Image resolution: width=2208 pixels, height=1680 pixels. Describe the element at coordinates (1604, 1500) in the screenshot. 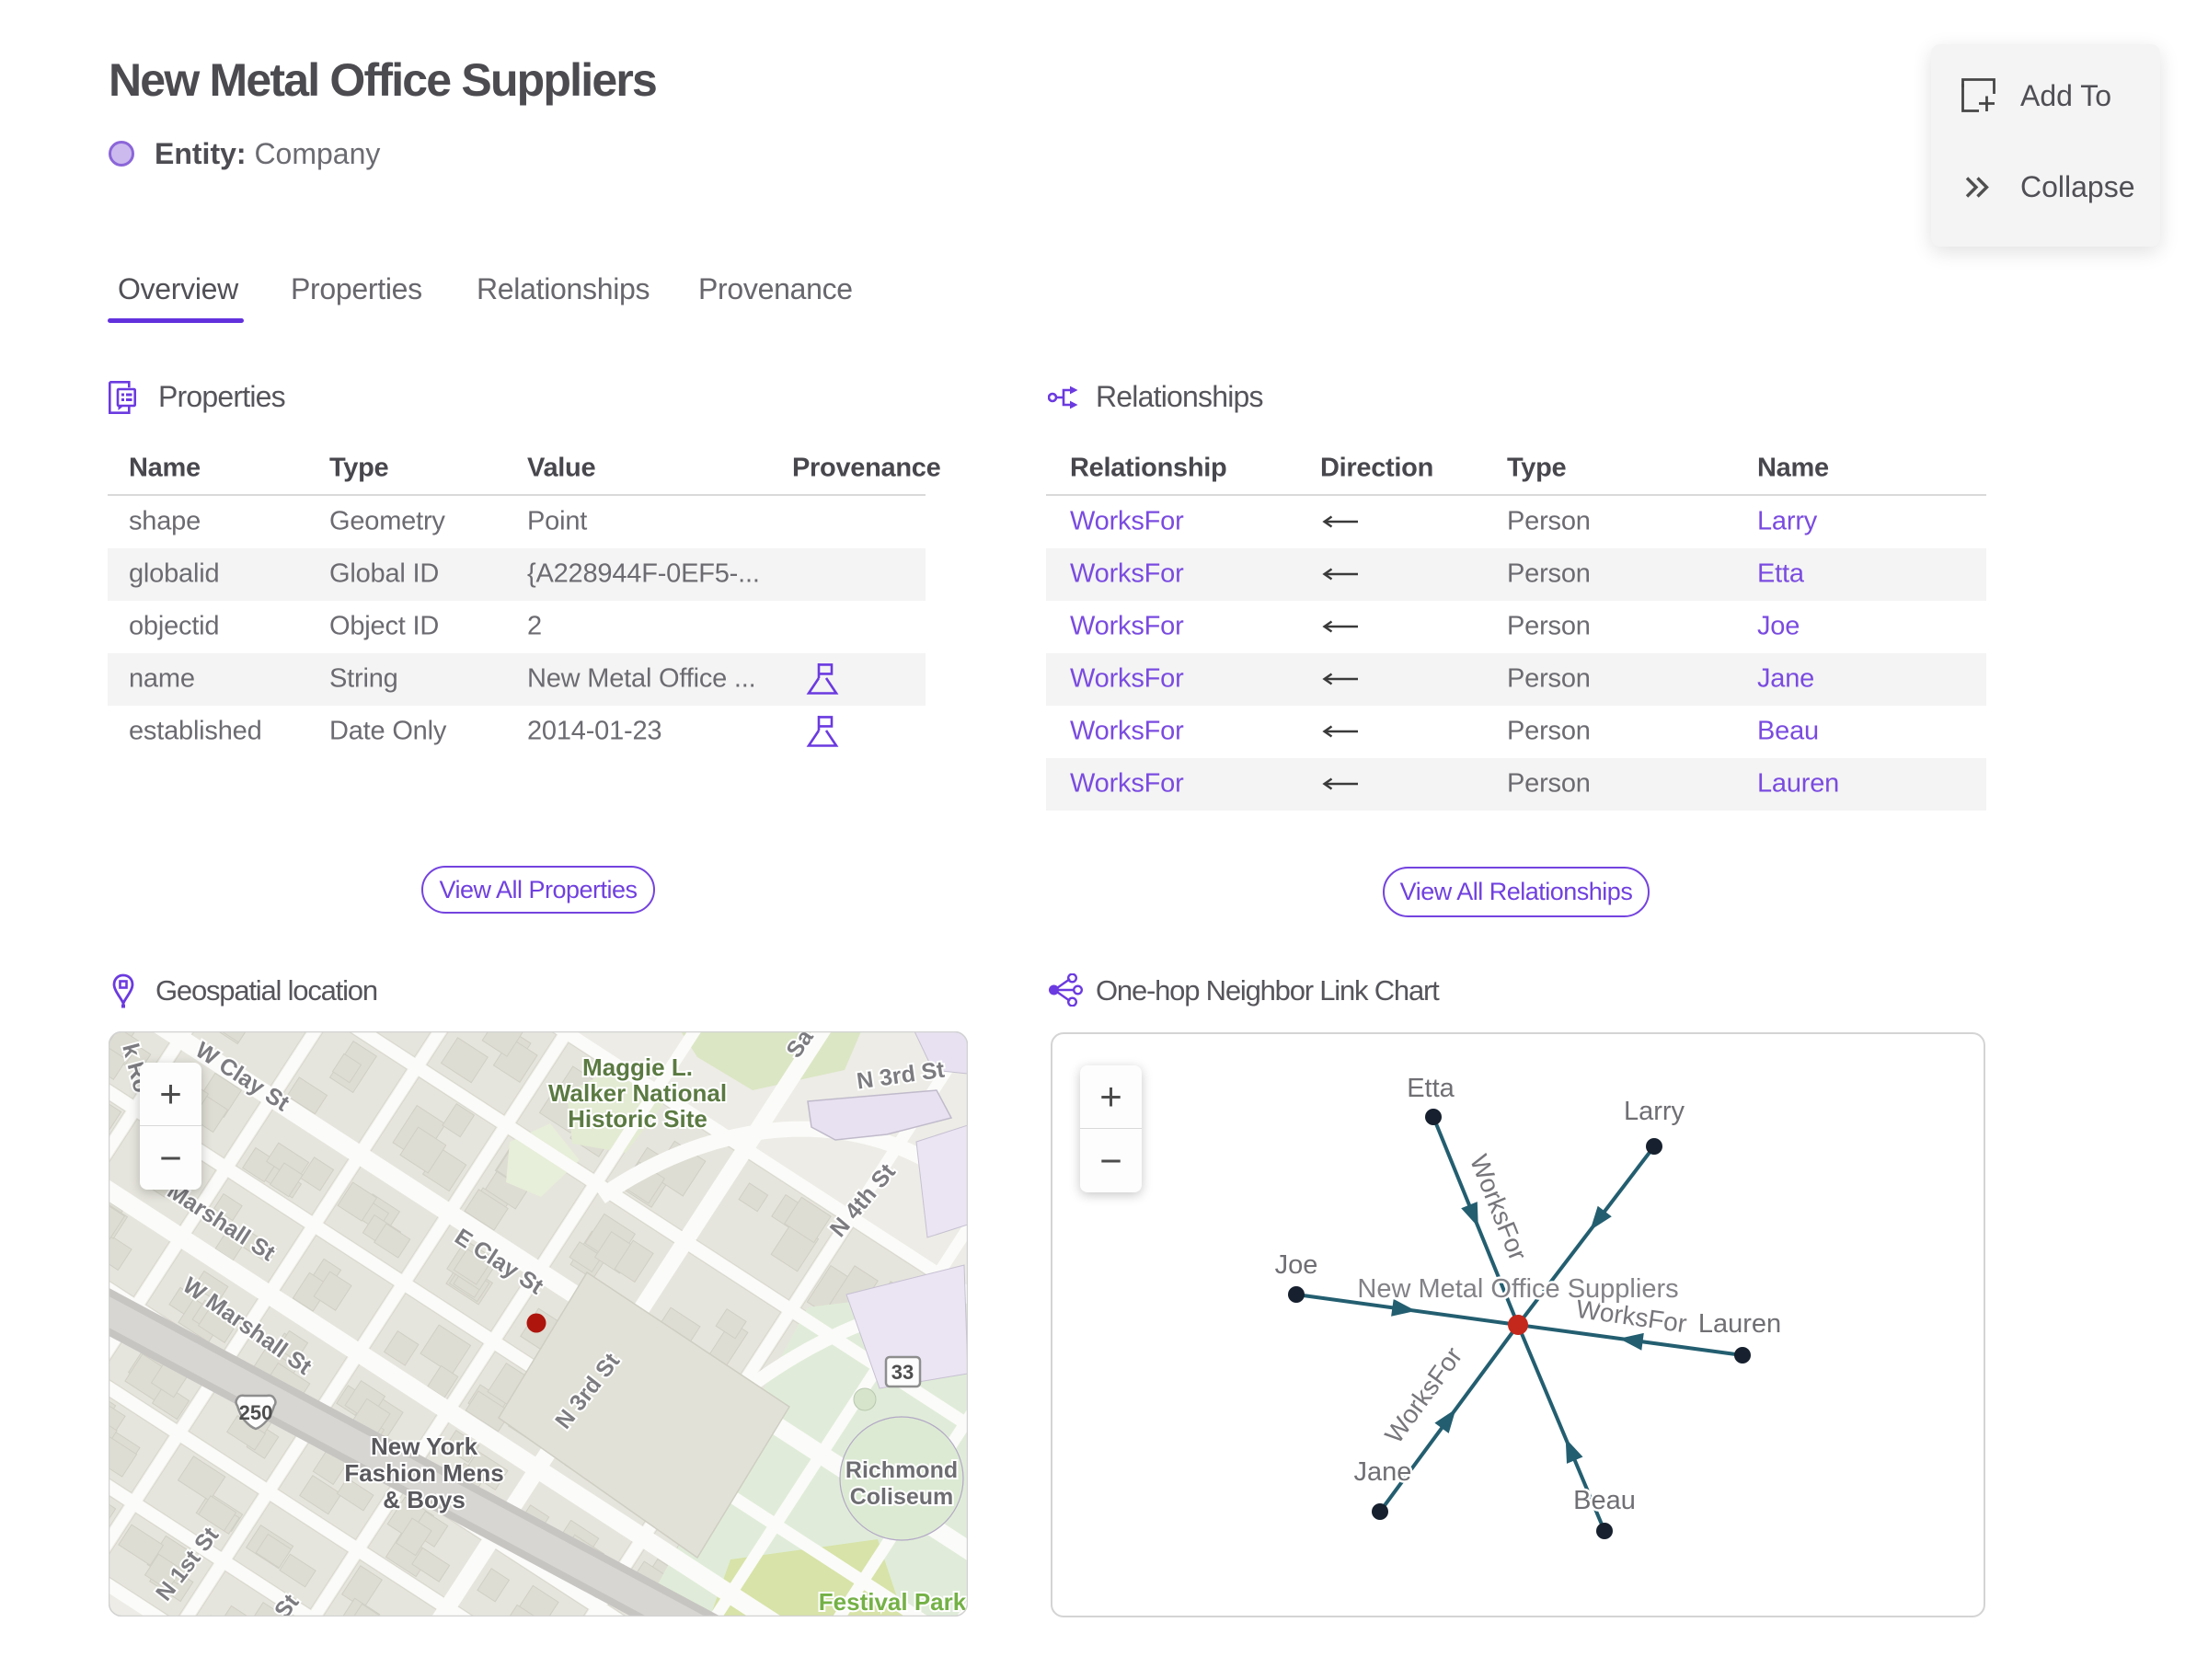

I see `svg-text: Beau` at that location.